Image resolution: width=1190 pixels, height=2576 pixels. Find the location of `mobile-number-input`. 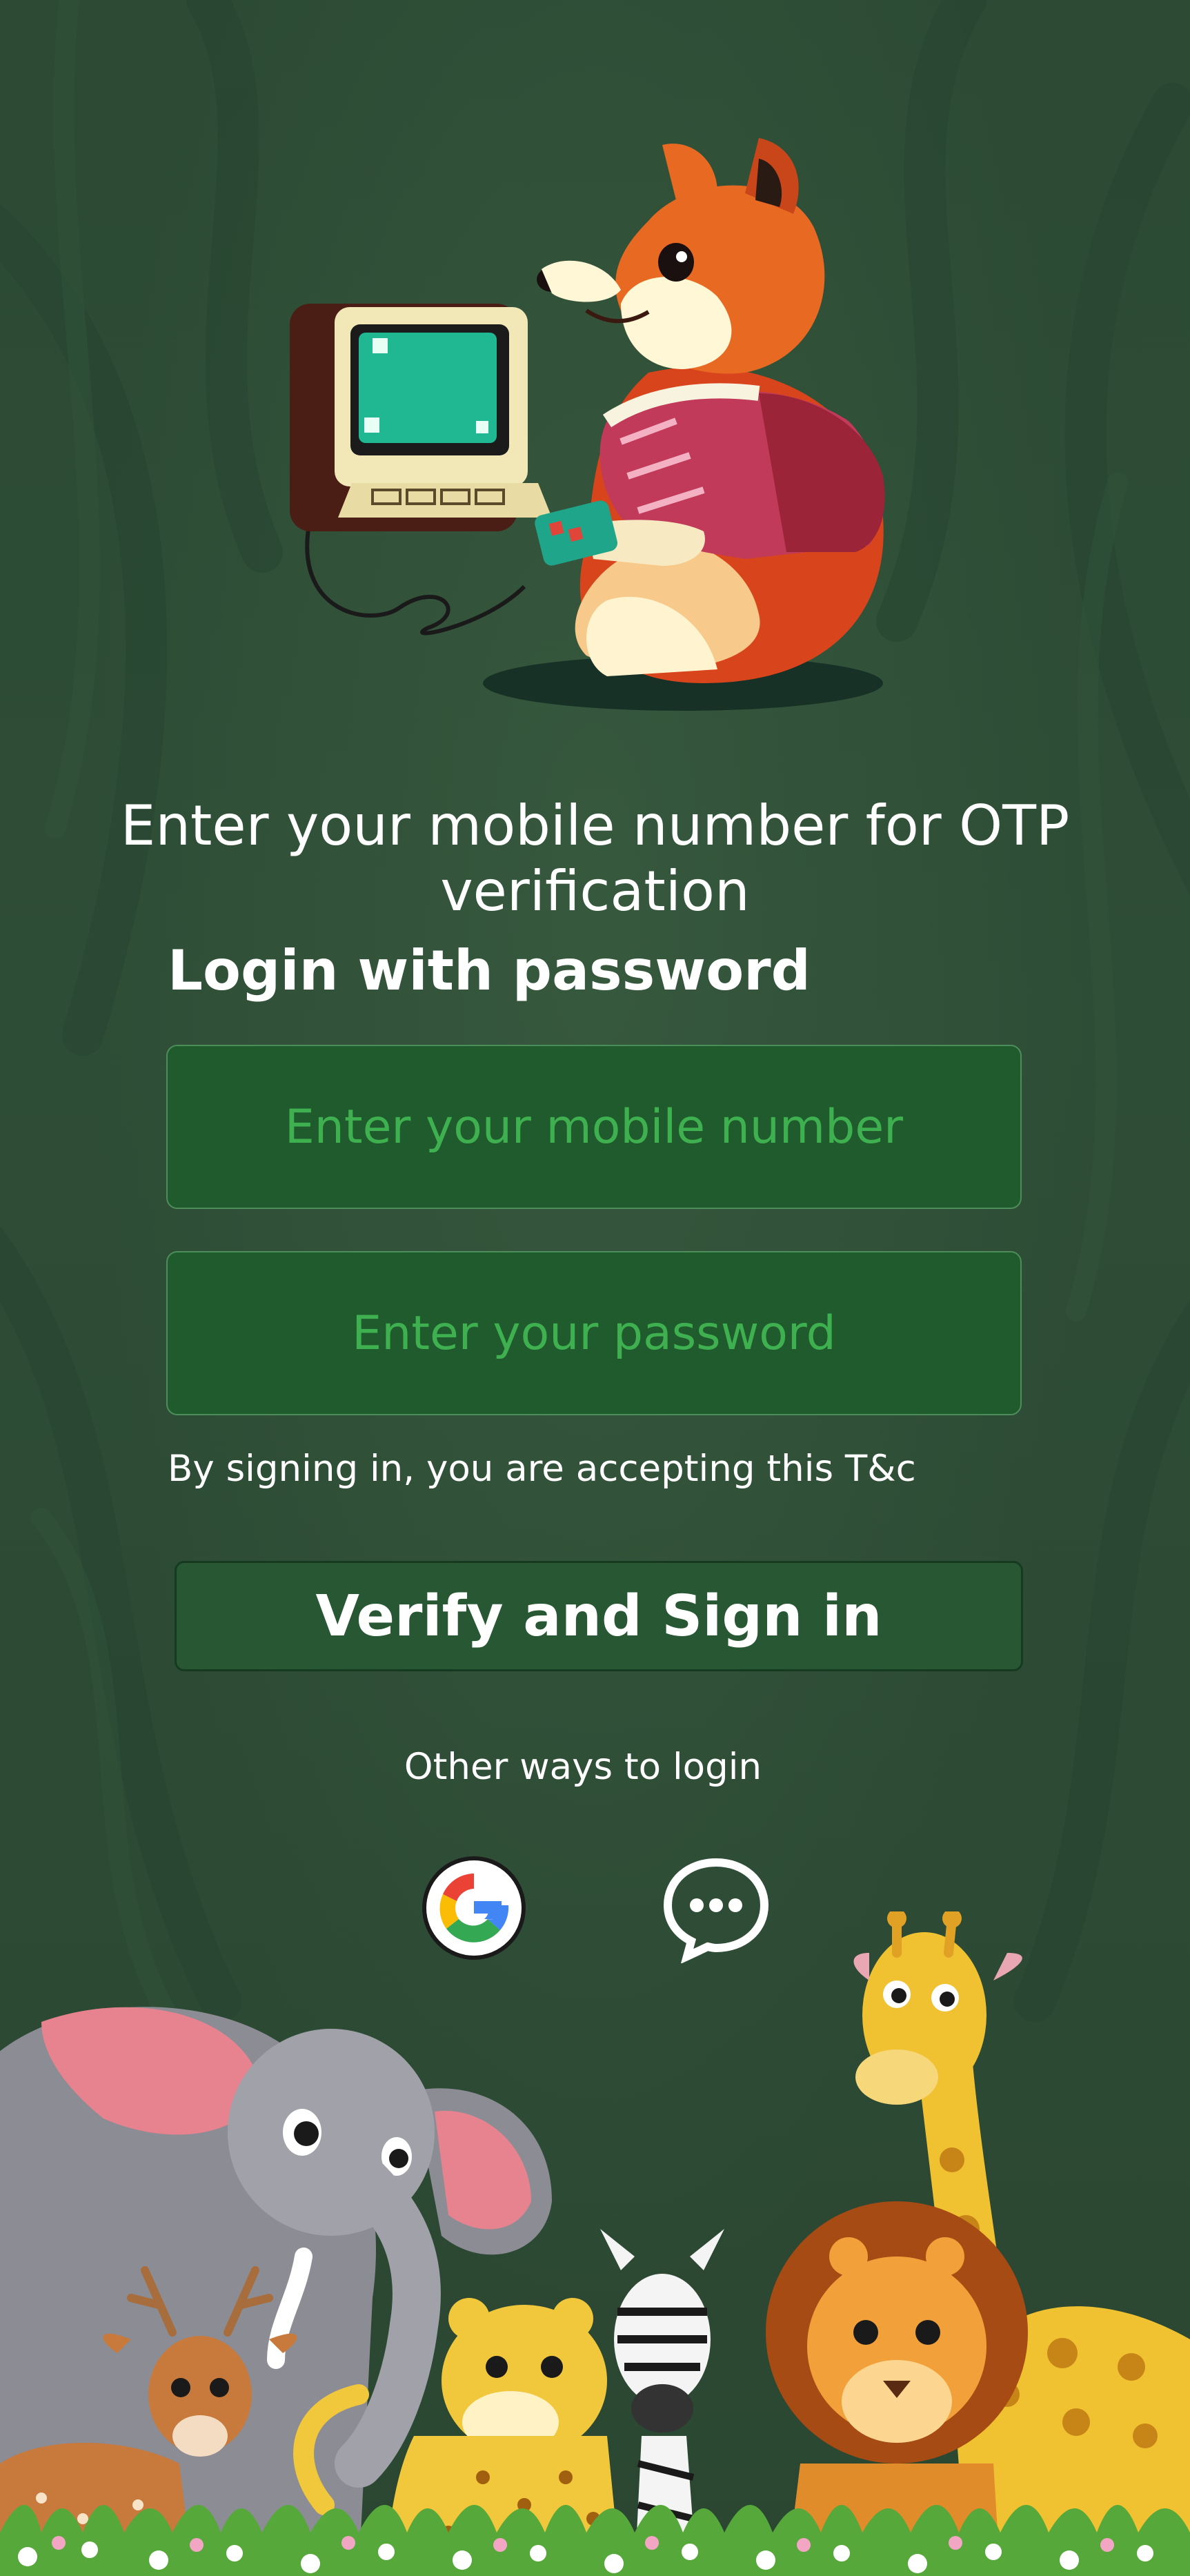

mobile-number-input is located at coordinates (594, 1126).